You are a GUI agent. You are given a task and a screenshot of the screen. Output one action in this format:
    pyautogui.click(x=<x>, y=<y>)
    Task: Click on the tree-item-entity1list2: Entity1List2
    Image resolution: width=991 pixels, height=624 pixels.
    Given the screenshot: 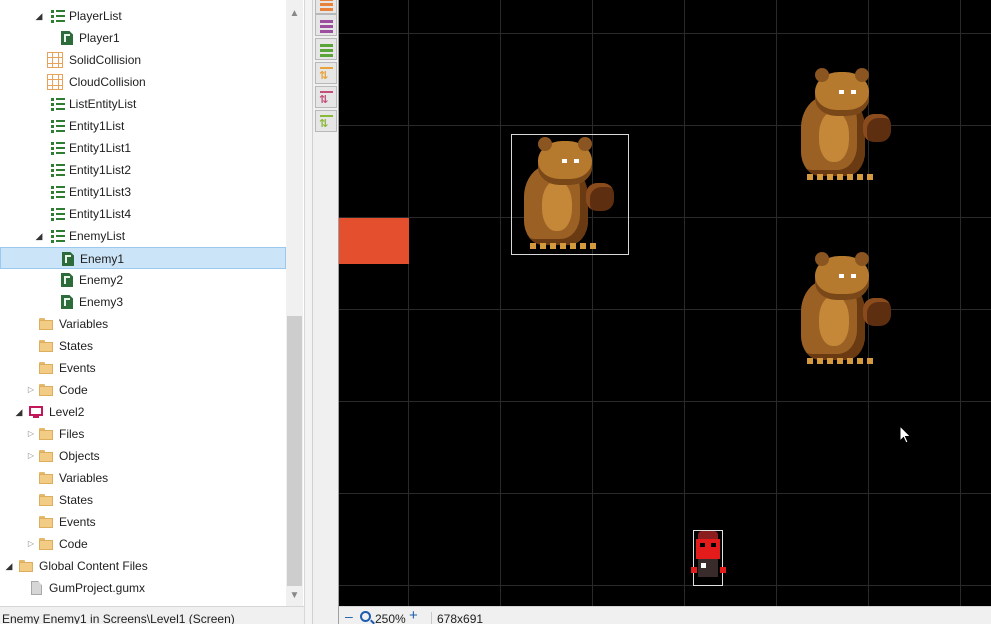 What is the action you would take?
    pyautogui.click(x=143, y=170)
    